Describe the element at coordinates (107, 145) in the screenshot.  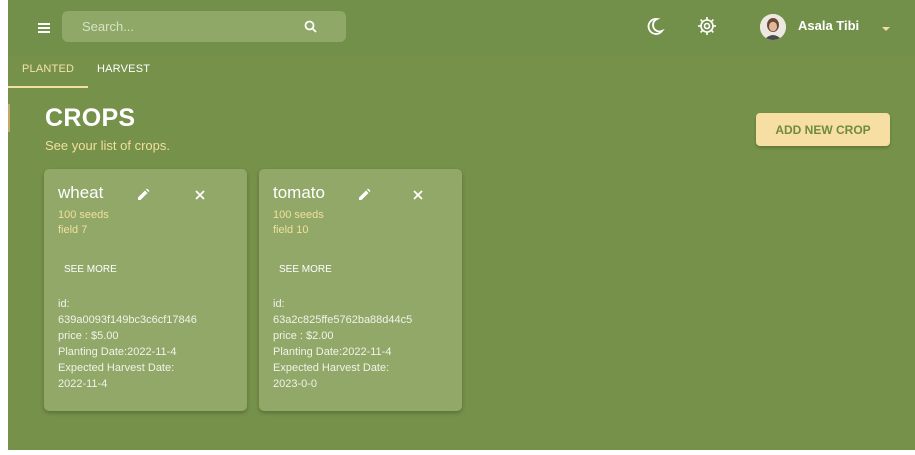
I see `page-subtitle: See your list of crops.` at that location.